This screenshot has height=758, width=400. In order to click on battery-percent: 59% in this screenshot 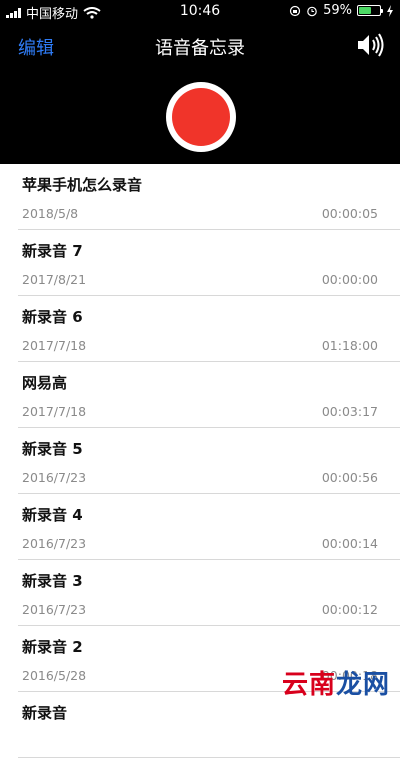, I will do `click(337, 10)`.